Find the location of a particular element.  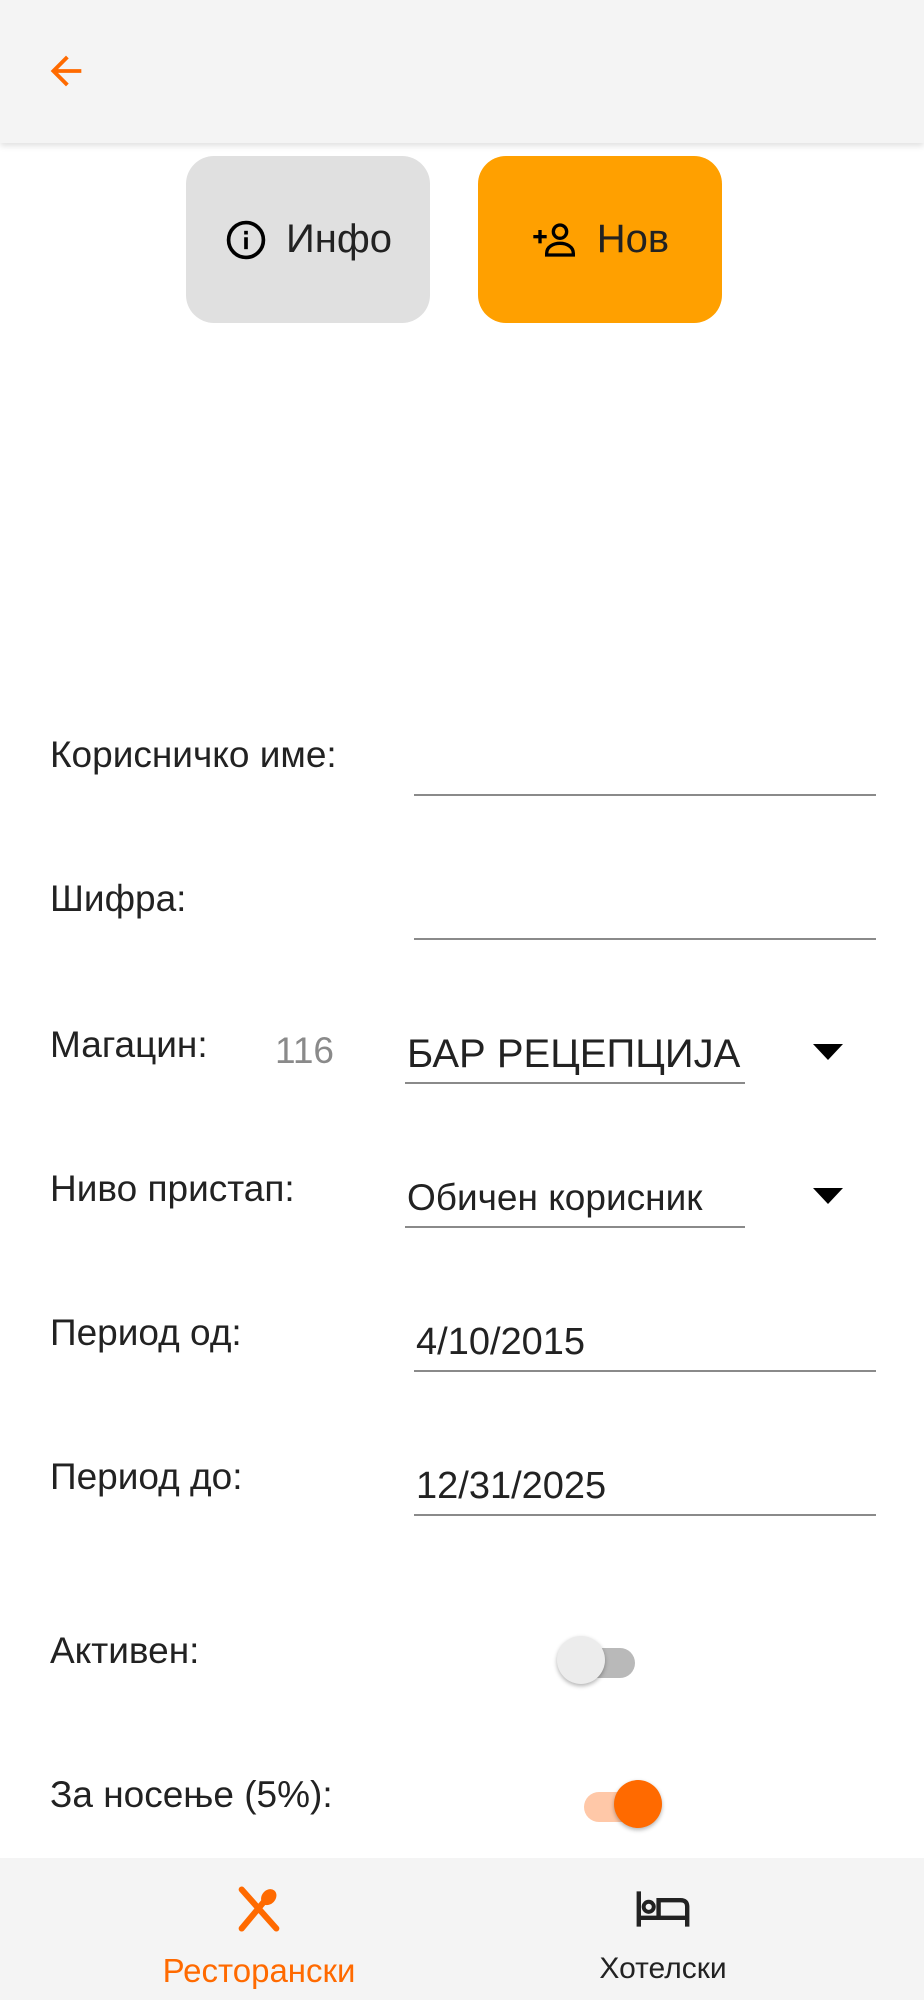

username-label: Корисничко име: is located at coordinates (193, 754).